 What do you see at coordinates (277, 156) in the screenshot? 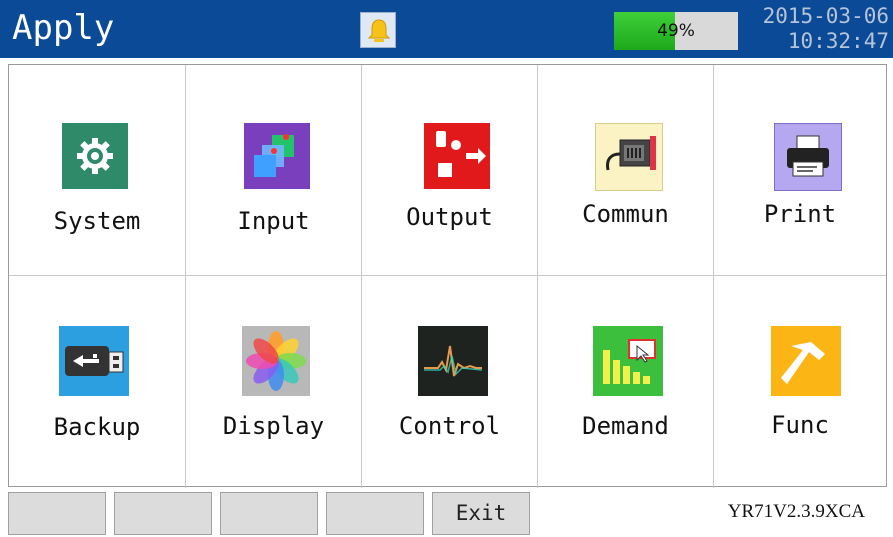
I see `input-icon` at bounding box center [277, 156].